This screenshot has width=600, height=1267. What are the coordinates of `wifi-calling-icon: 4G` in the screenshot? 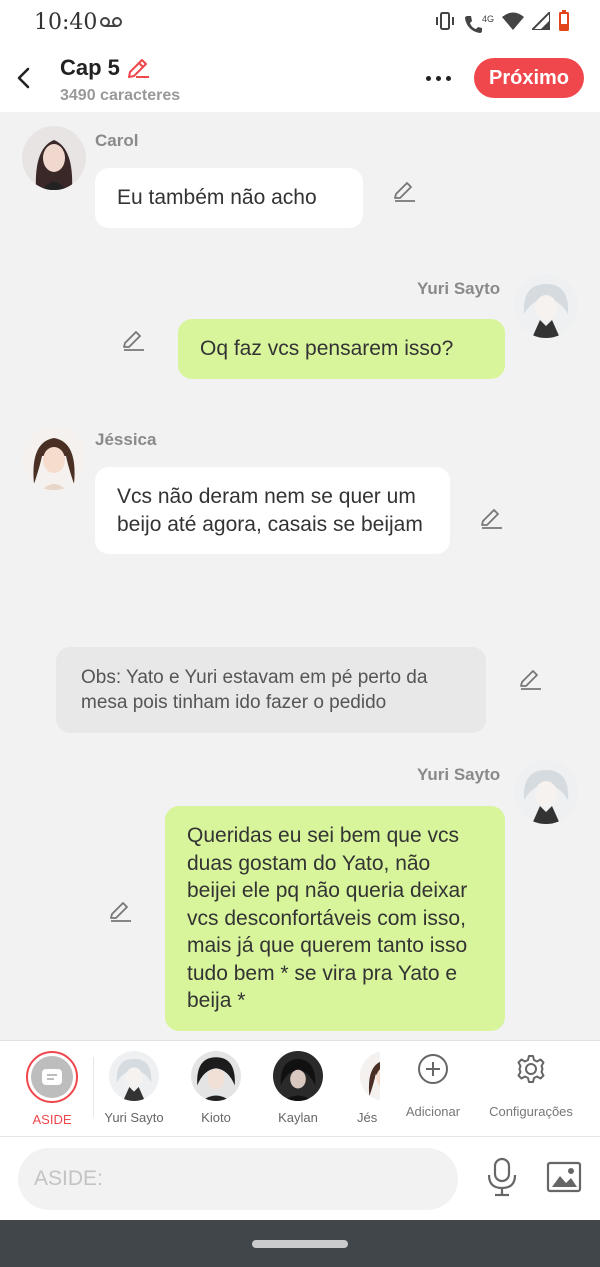 It's located at (479, 24).